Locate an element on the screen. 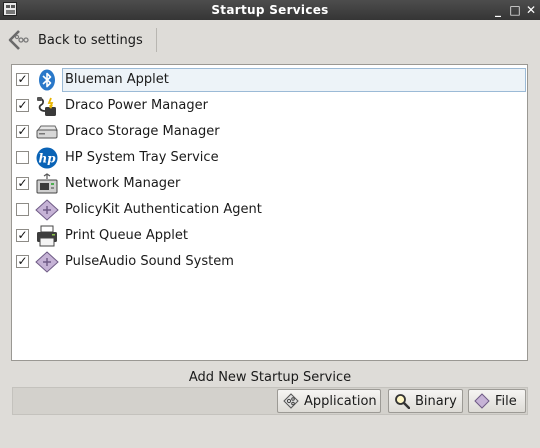 Image resolution: width=540 pixels, height=448 pixels. service-label: HP System Tray Service is located at coordinates (142, 157).